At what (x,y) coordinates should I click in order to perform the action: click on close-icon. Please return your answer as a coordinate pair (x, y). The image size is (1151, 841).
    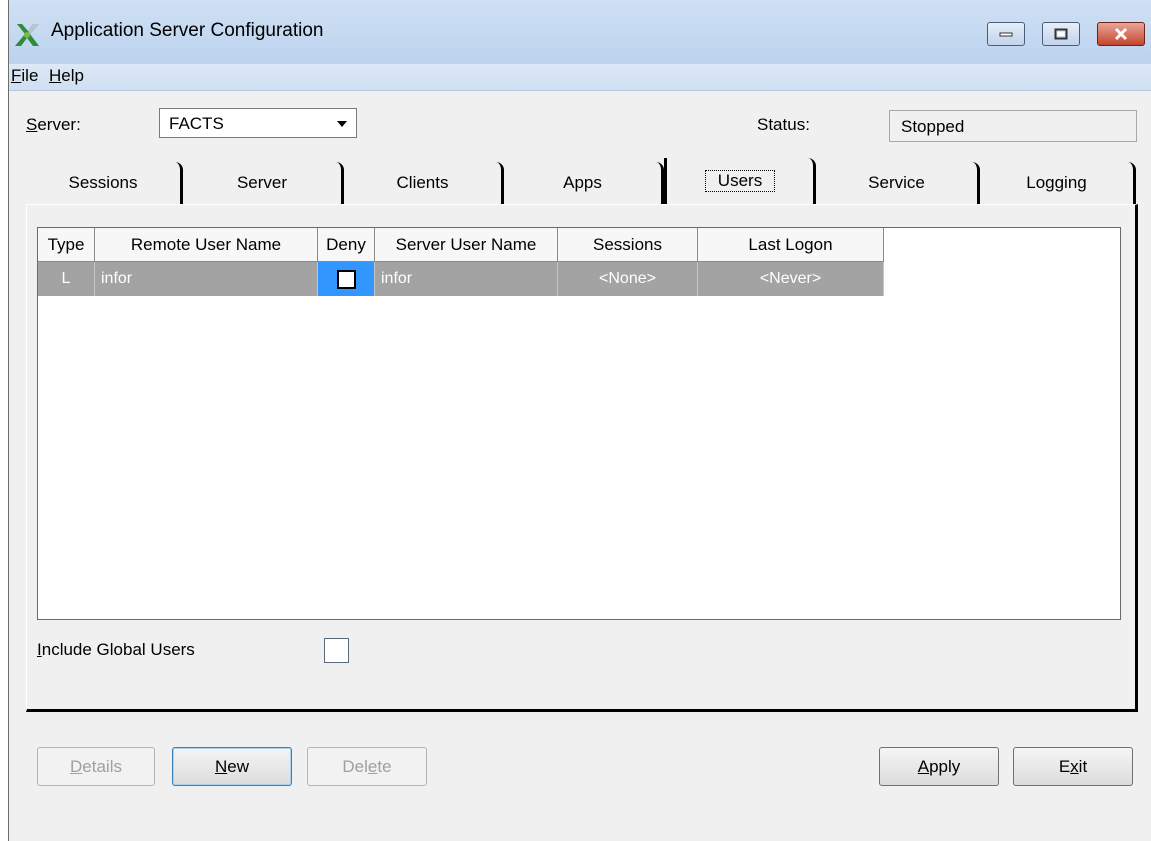
    Looking at the image, I should click on (1121, 34).